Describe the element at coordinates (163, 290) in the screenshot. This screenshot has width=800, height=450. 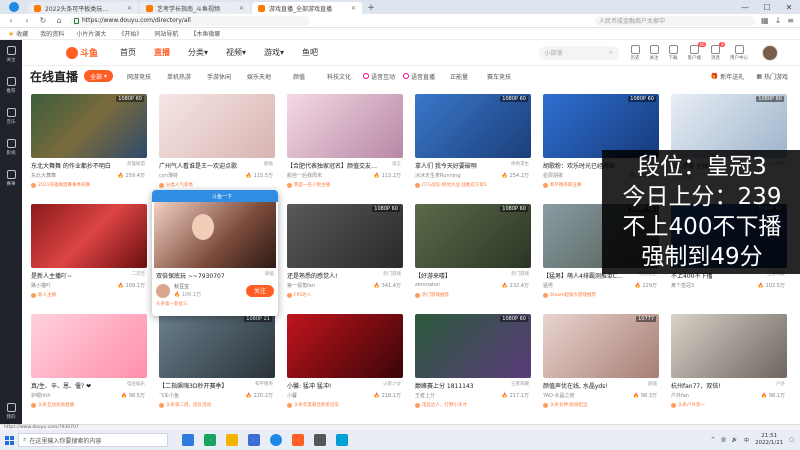
I see `avatar` at that location.